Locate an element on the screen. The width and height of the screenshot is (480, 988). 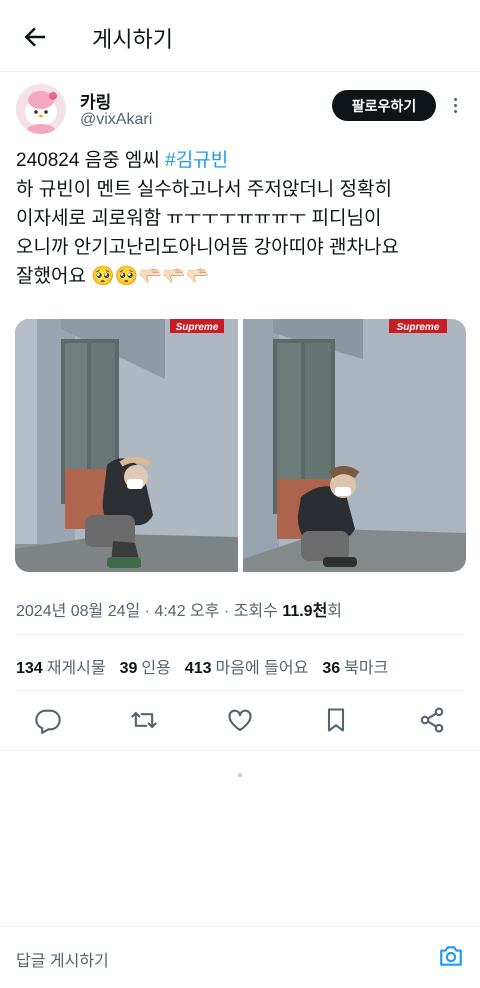
top-app-bar: 게시하기 is located at coordinates (240, 36).